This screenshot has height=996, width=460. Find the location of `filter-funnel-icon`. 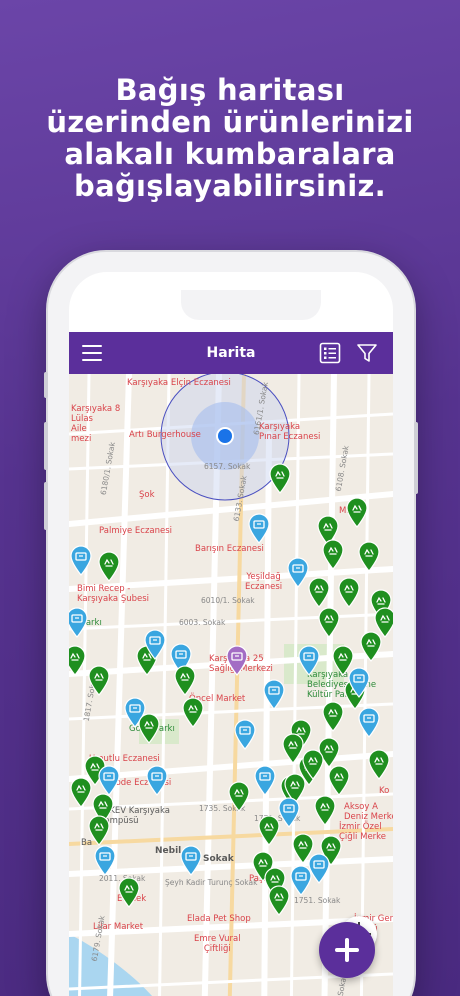

filter-funnel-icon is located at coordinates (367, 353).